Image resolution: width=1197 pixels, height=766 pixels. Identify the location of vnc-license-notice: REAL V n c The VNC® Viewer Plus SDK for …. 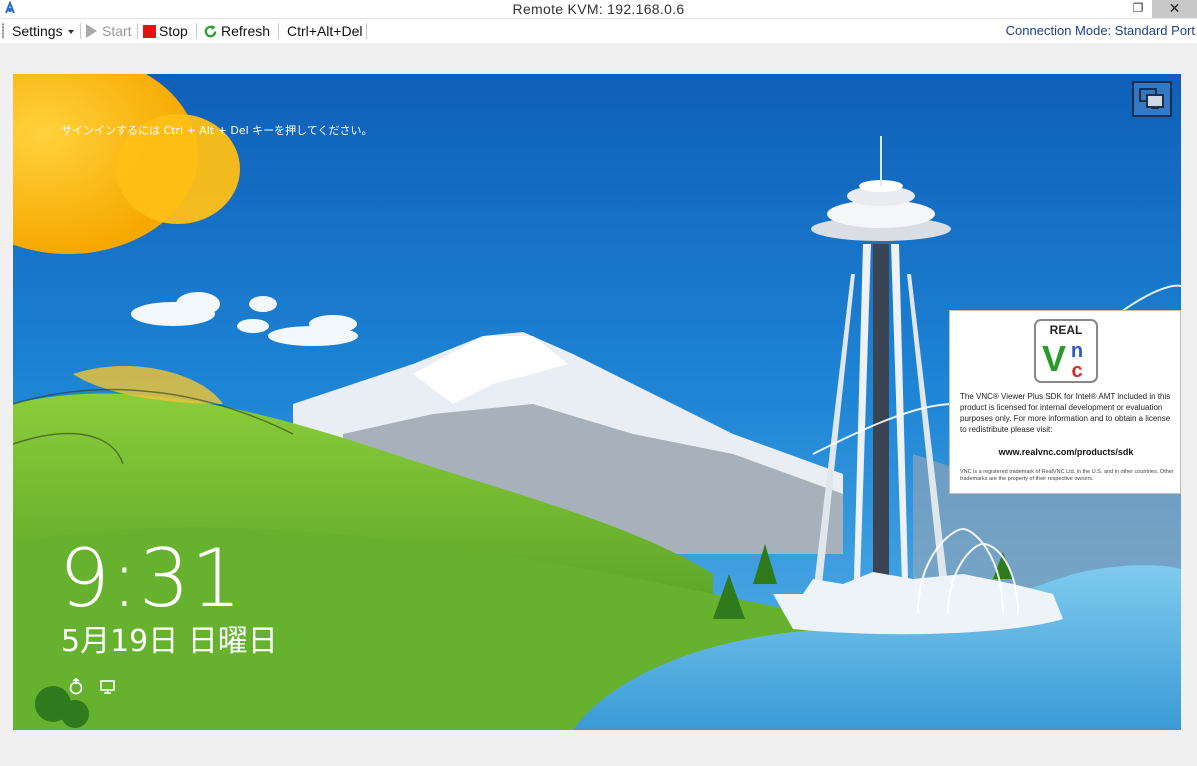
(1065, 402).